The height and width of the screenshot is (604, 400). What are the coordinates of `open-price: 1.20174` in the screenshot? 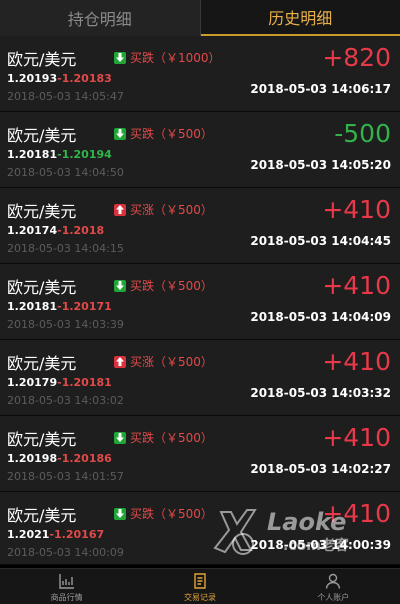 It's located at (32, 230).